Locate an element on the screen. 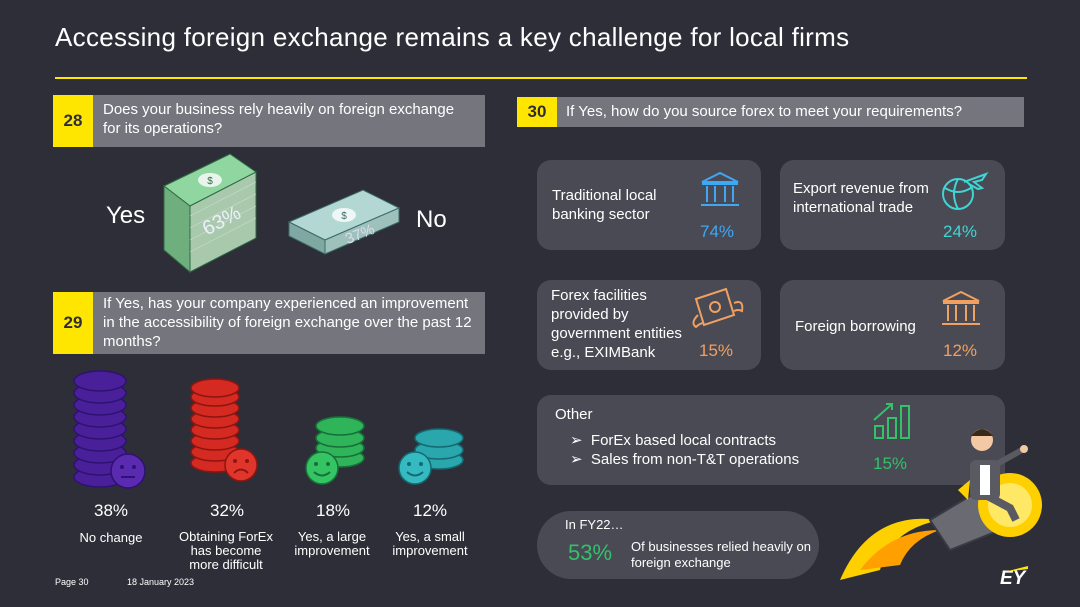 The image size is (1080, 607). no-change-percentage: 38% is located at coordinates (111, 510).